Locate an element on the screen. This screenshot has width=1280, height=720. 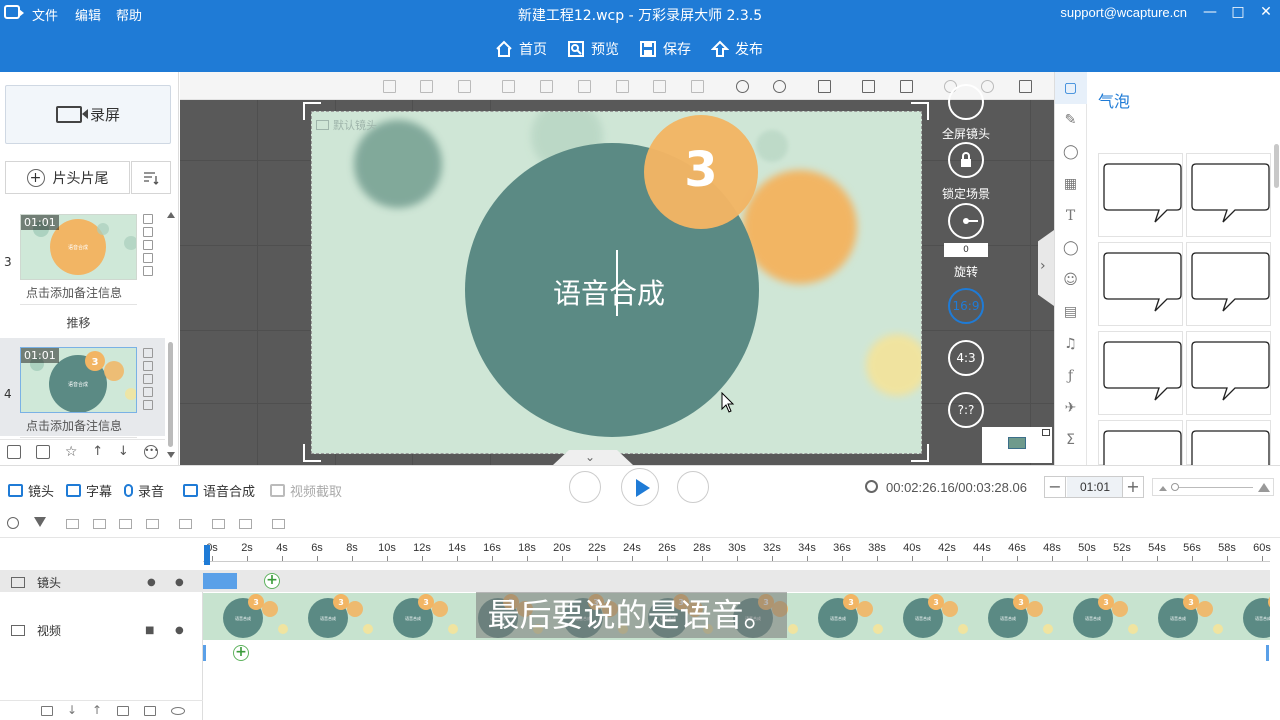
scene-scrollbar is located at coordinates (171, 335).